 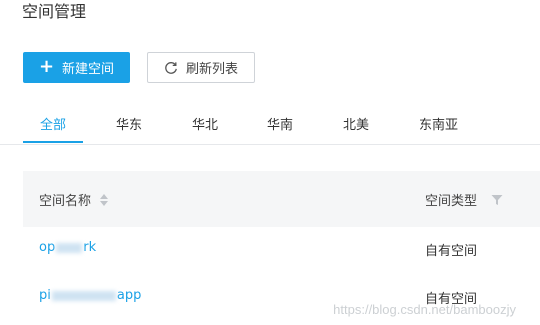 I want to click on space-name-link: op rk, so click(x=67, y=247).